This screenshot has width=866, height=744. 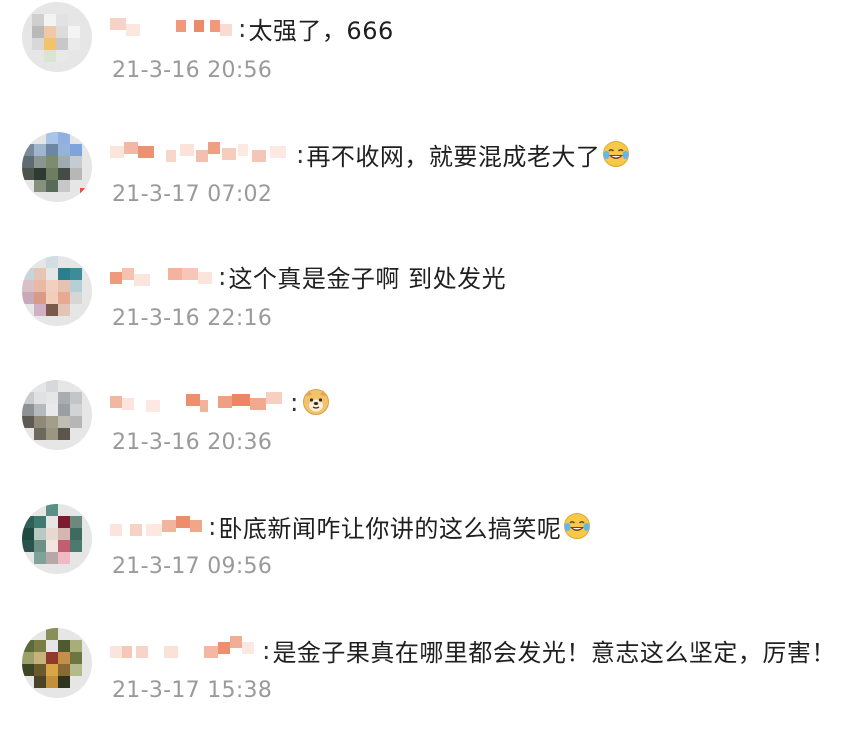 I want to click on comment-text: 卧底新闻咋让你讲的这么搞笑呢, so click(x=390, y=528).